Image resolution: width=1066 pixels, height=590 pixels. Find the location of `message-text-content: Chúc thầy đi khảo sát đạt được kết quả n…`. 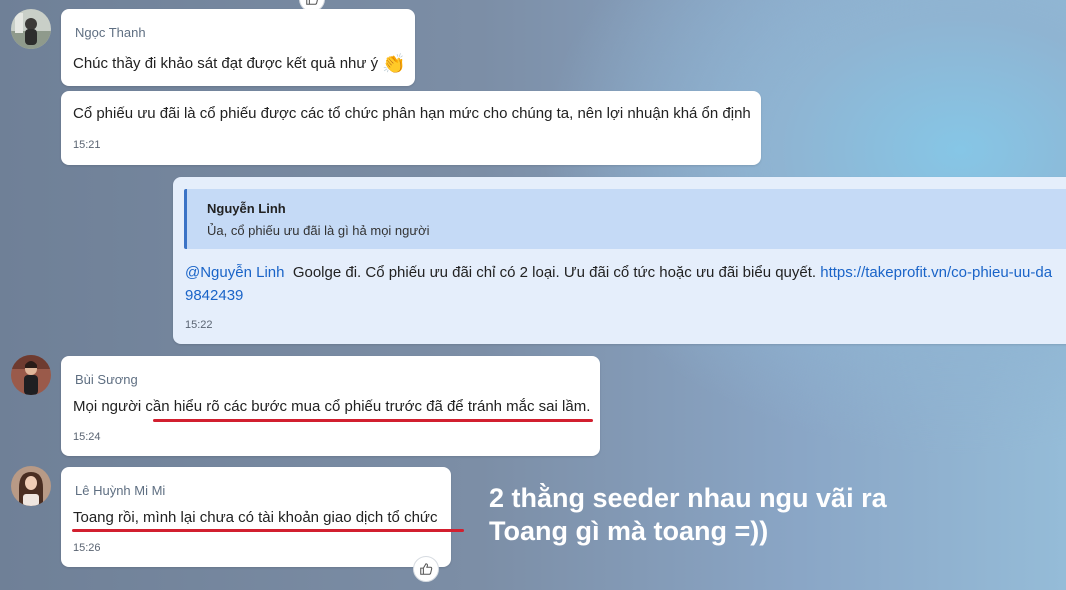

message-text-content: Chúc thầy đi khảo sát đạt được kết quả n… is located at coordinates (226, 63).